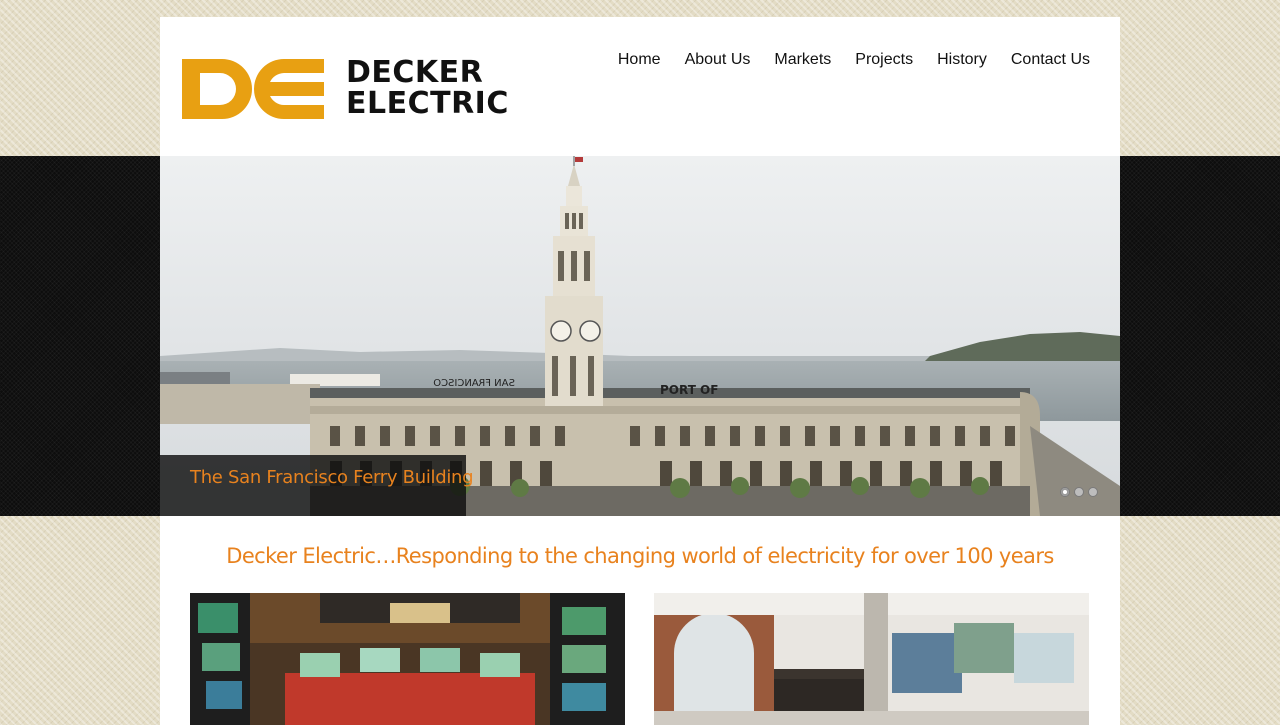 The image size is (1280, 725). Describe the element at coordinates (474, 383) in the screenshot. I see `svg-text: SAN FRANCISCO` at that location.